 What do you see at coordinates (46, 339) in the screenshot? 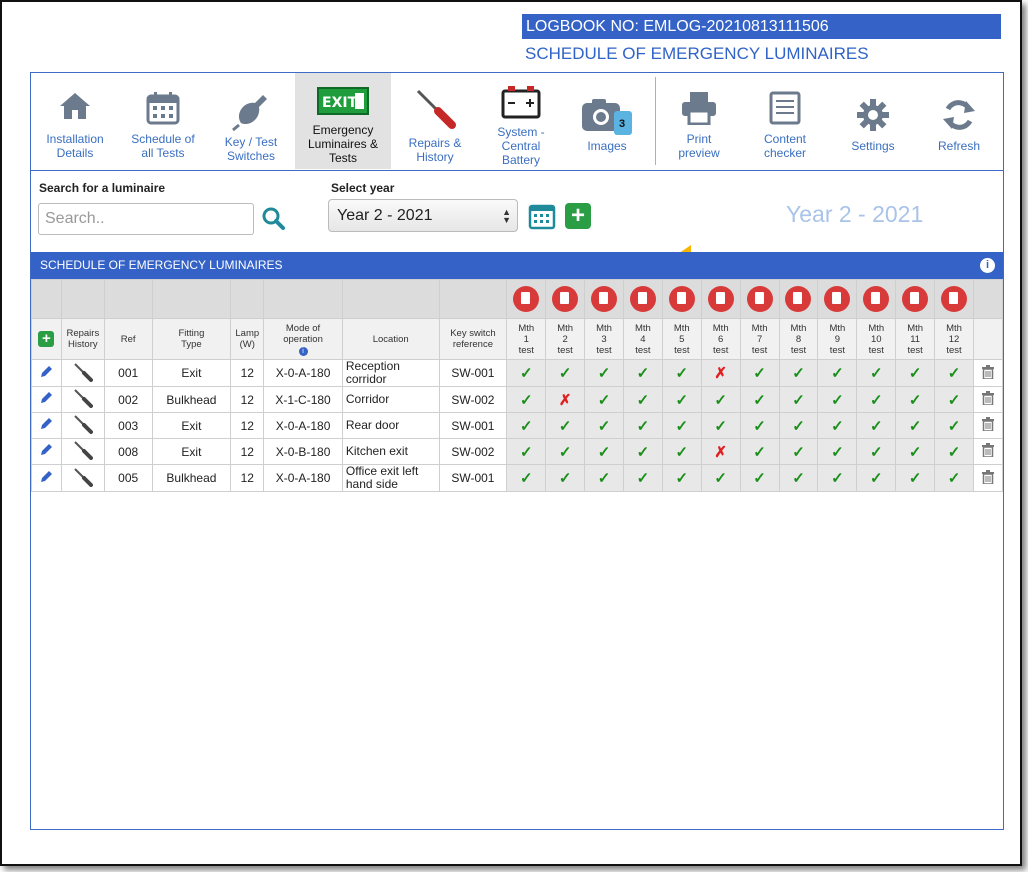
I see `add-luminaire-button: +` at bounding box center [46, 339].